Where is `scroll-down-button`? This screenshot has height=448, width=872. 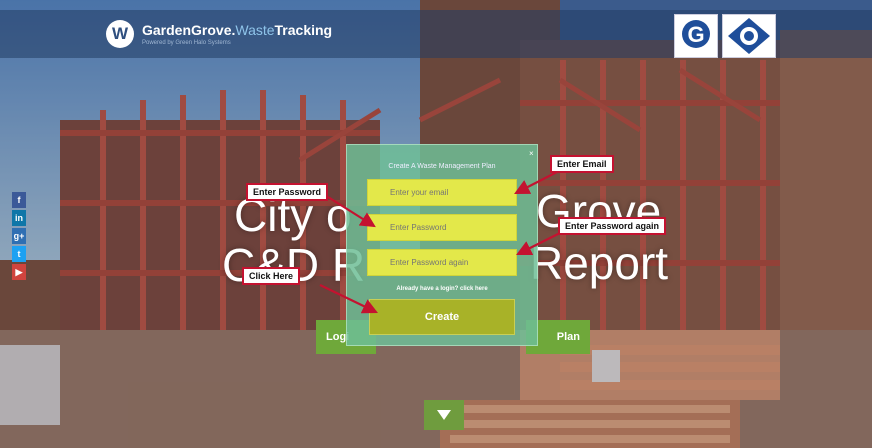
scroll-down-button is located at coordinates (444, 415).